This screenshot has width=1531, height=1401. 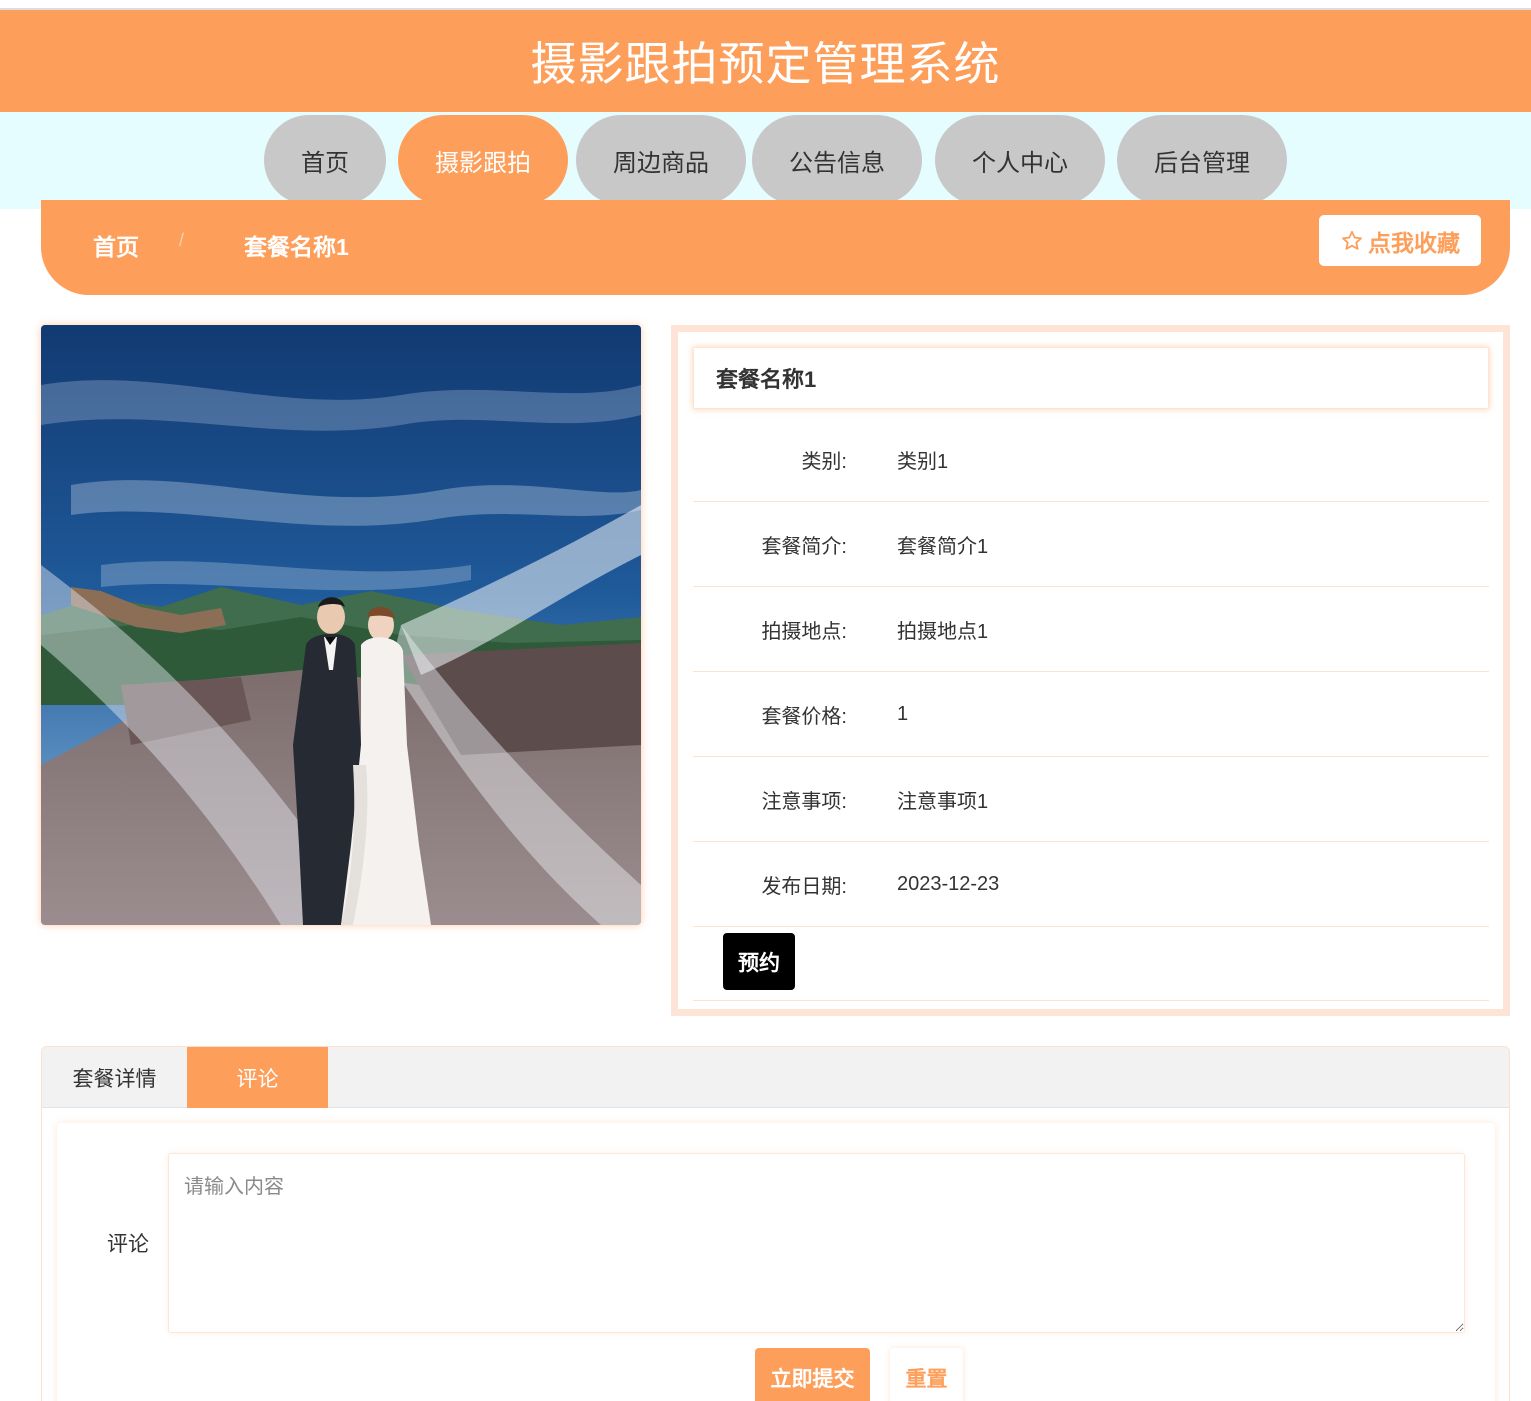 What do you see at coordinates (1091, 459) in the screenshot?
I see `field-row-category: 类别: 类别1` at bounding box center [1091, 459].